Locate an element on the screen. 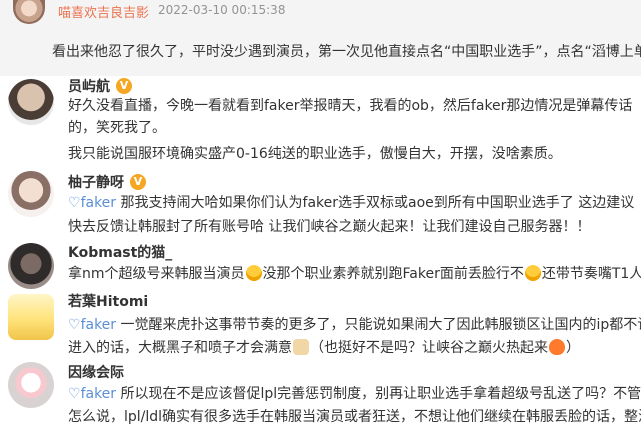 The height and width of the screenshot is (431, 641). grin-emoji-icon is located at coordinates (253, 273).